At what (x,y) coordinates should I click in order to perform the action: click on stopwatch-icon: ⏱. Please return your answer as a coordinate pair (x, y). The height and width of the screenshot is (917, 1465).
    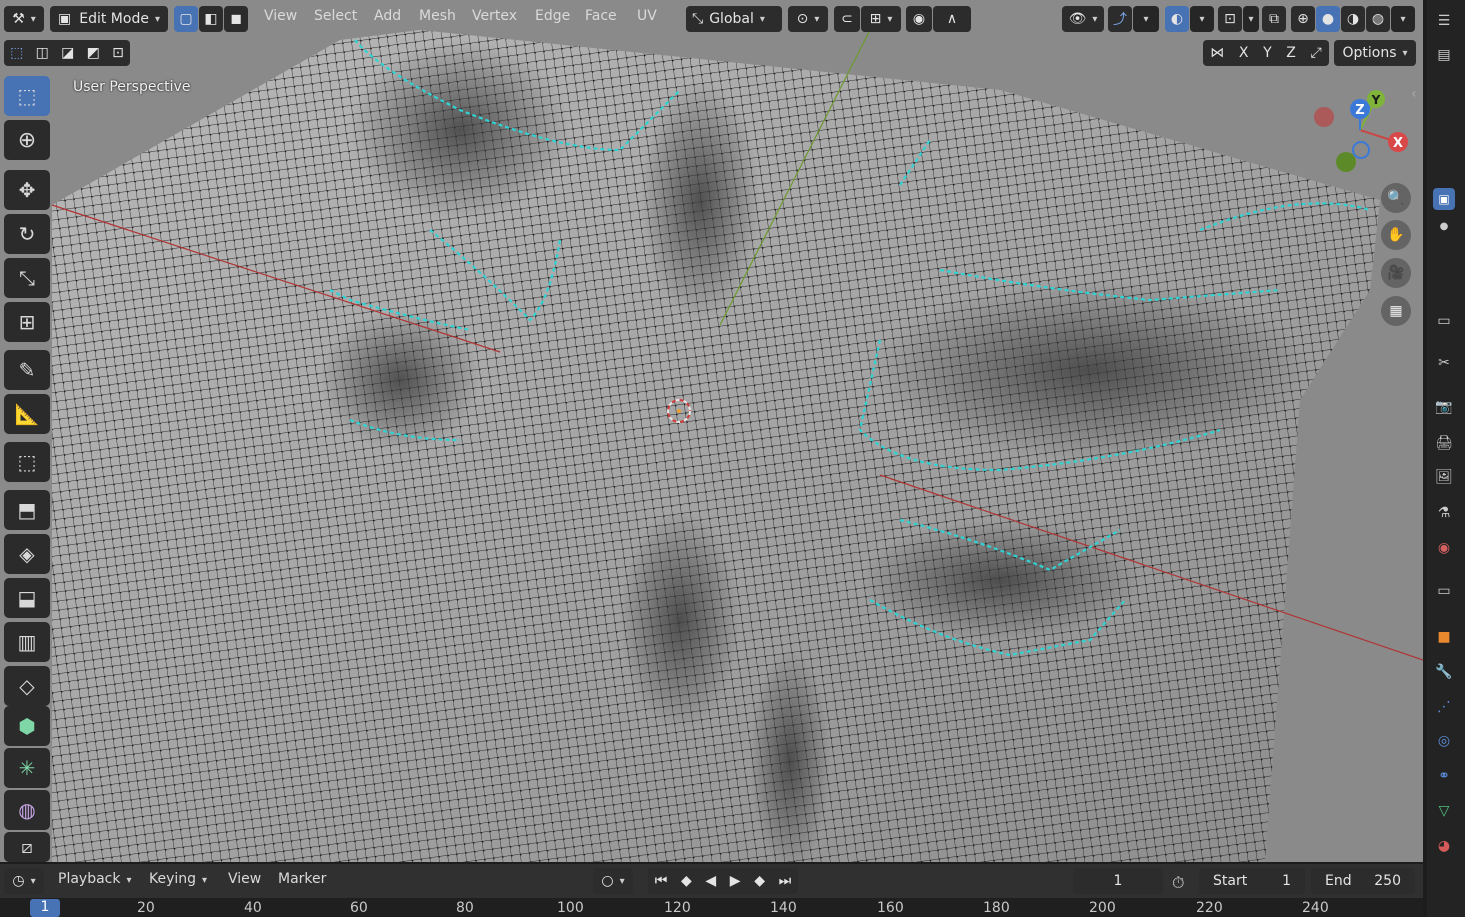
    Looking at the image, I should click on (1178, 883).